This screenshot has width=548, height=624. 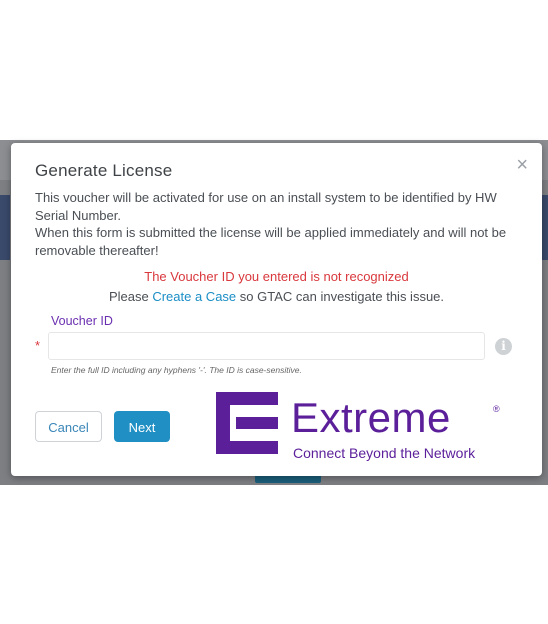 What do you see at coordinates (5, 227) in the screenshot?
I see `backdrop-panel-left` at bounding box center [5, 227].